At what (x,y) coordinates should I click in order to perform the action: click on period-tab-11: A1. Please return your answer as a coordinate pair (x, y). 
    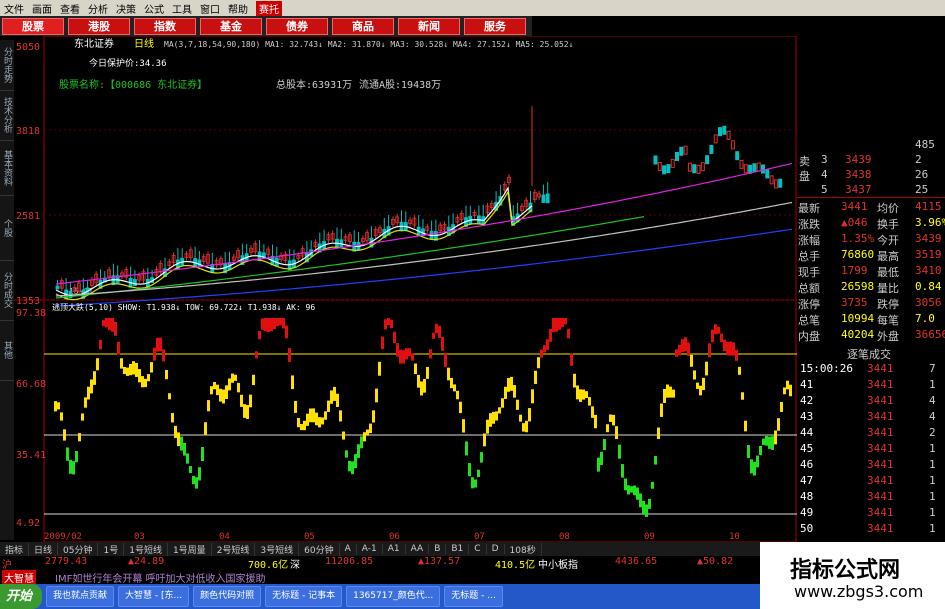
    Looking at the image, I should click on (394, 549).